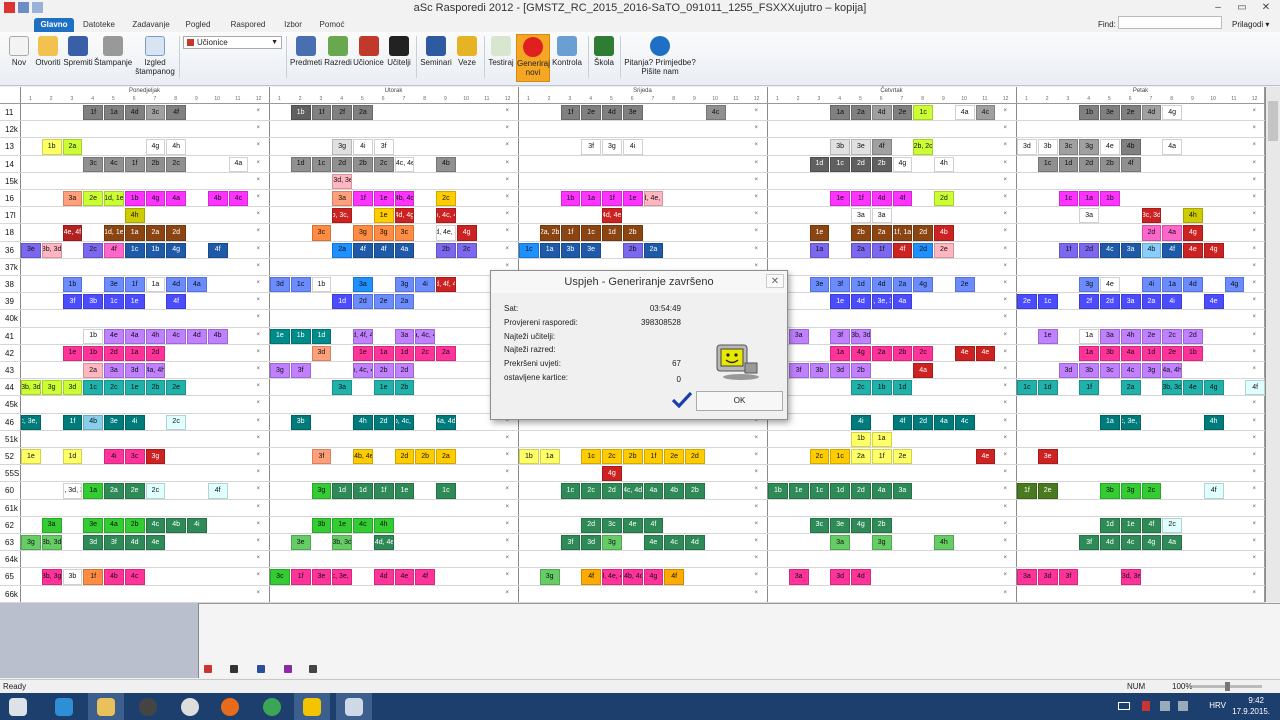  Describe the element at coordinates (383, 371) in the screenshot. I see `lesson-card: 2b` at that location.